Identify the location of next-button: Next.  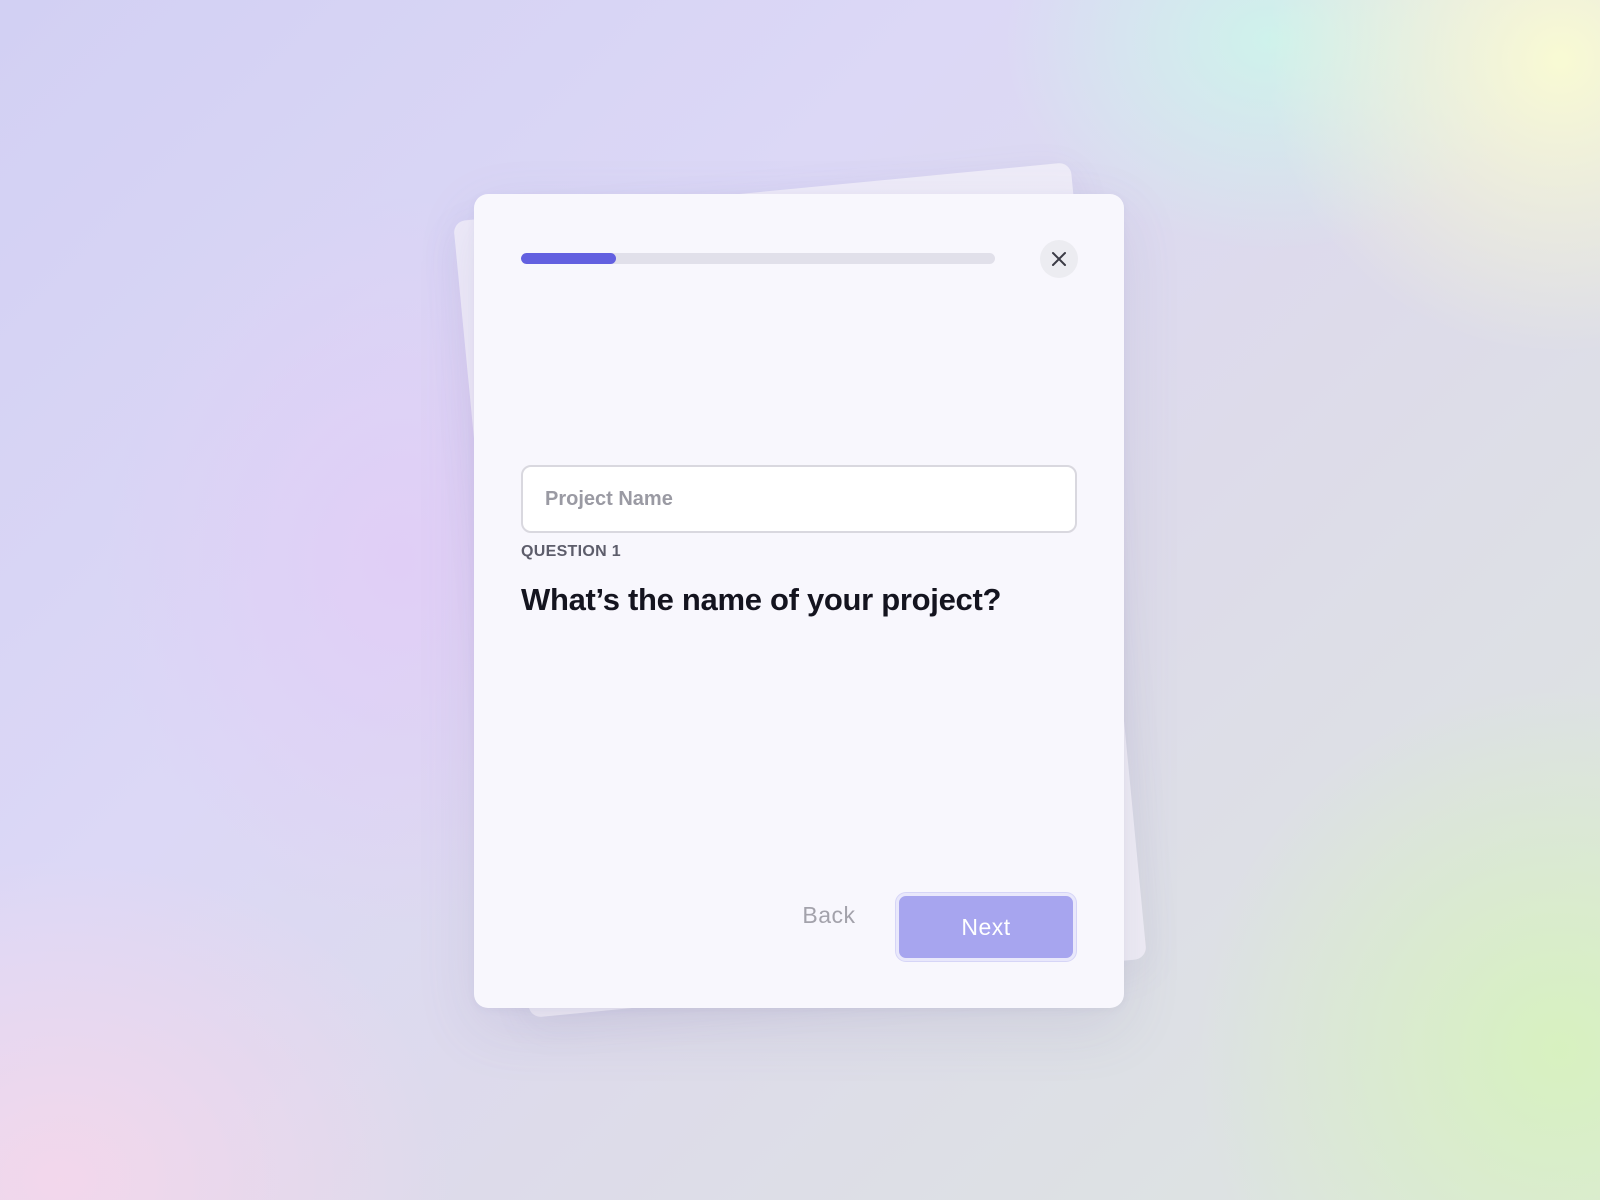
(986, 927).